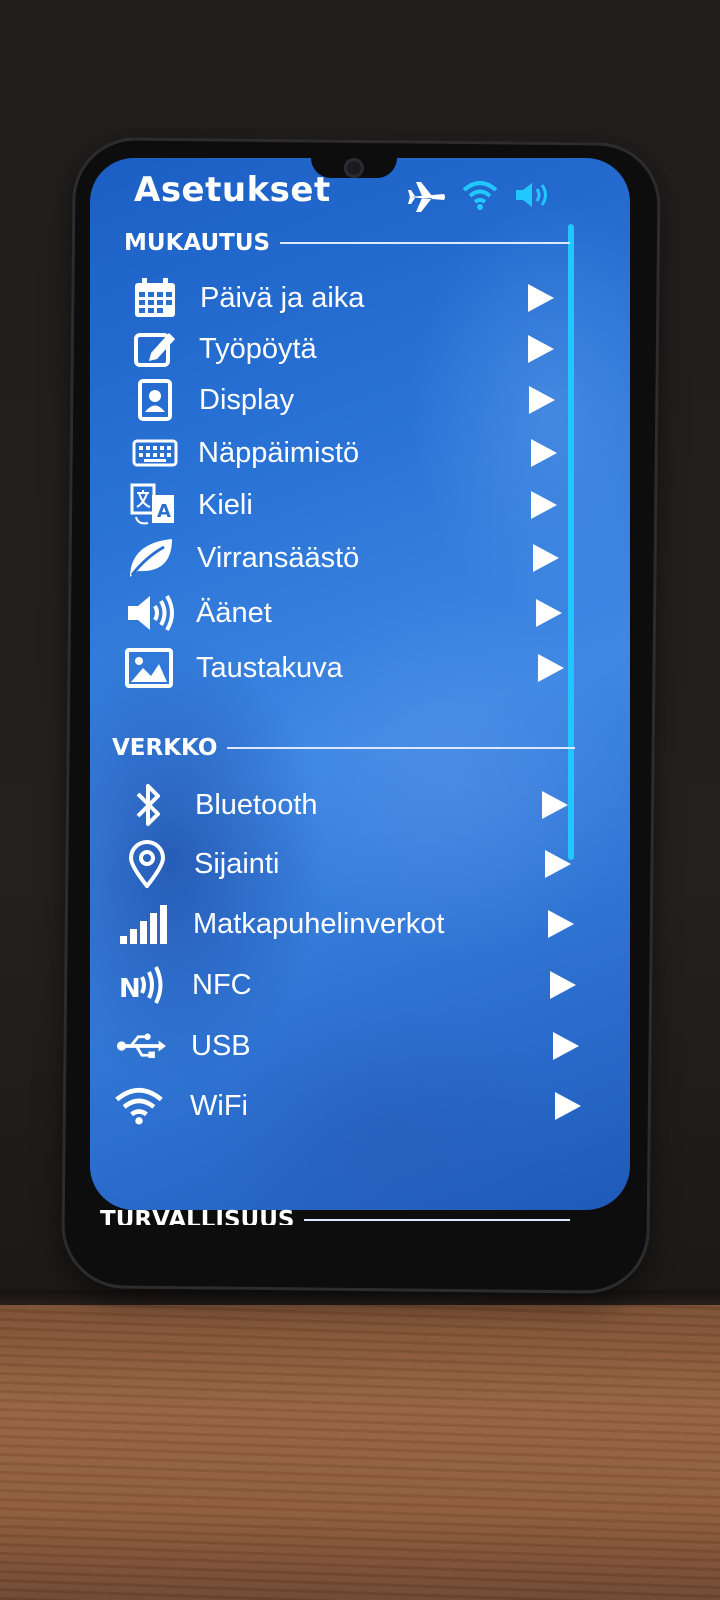 This screenshot has width=720, height=1600. What do you see at coordinates (222, 984) in the screenshot?
I see `settings-item-label: NFC` at bounding box center [222, 984].